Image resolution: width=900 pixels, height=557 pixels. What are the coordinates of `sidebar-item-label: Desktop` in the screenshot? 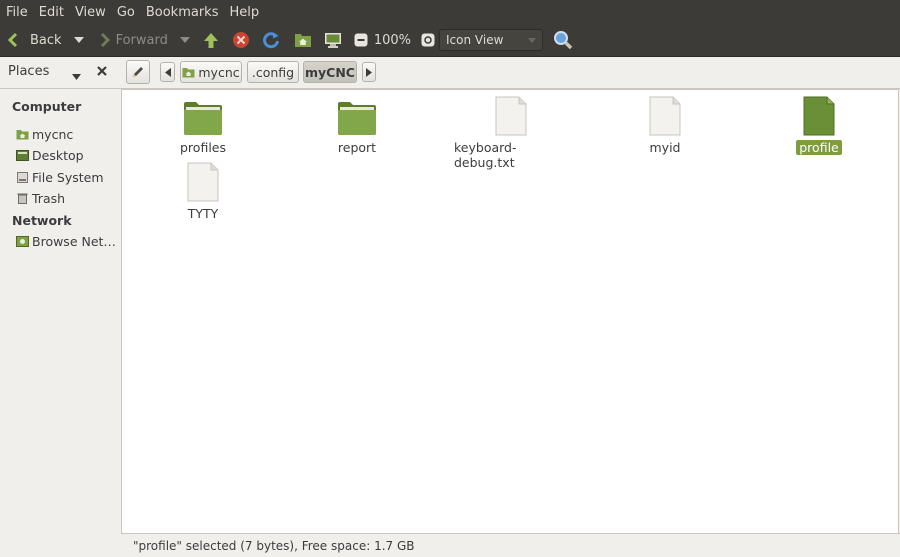 It's located at (58, 155).